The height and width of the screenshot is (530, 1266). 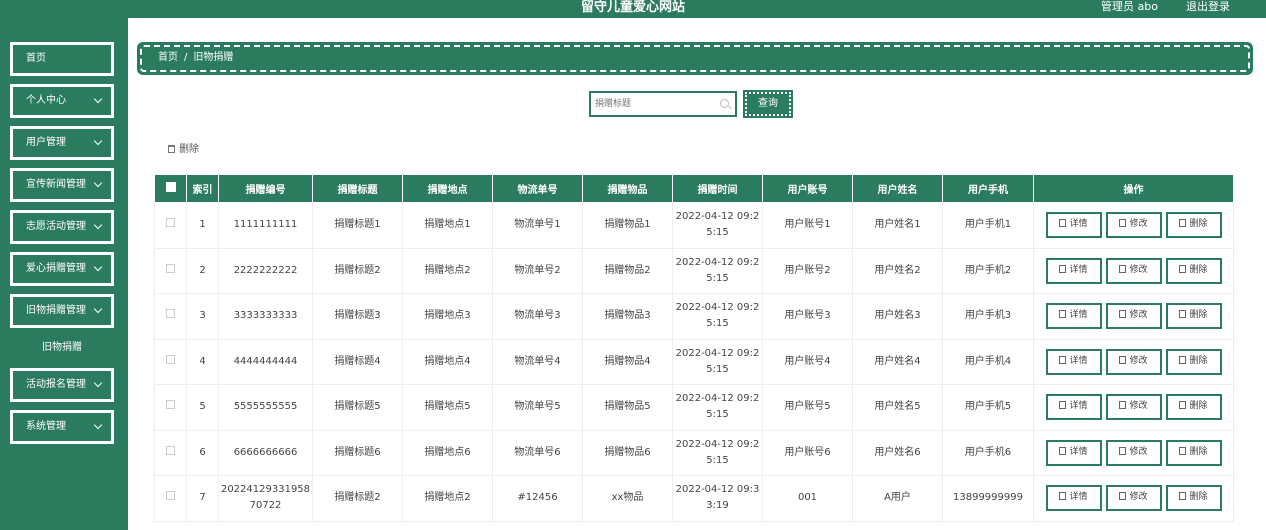 What do you see at coordinates (807, 188) in the screenshot?
I see `column-header: 用户账号` at bounding box center [807, 188].